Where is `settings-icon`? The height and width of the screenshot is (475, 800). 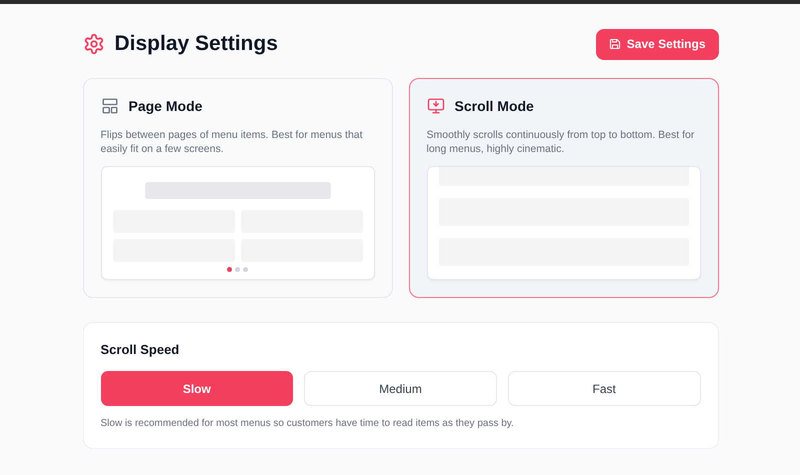
settings-icon is located at coordinates (93, 44).